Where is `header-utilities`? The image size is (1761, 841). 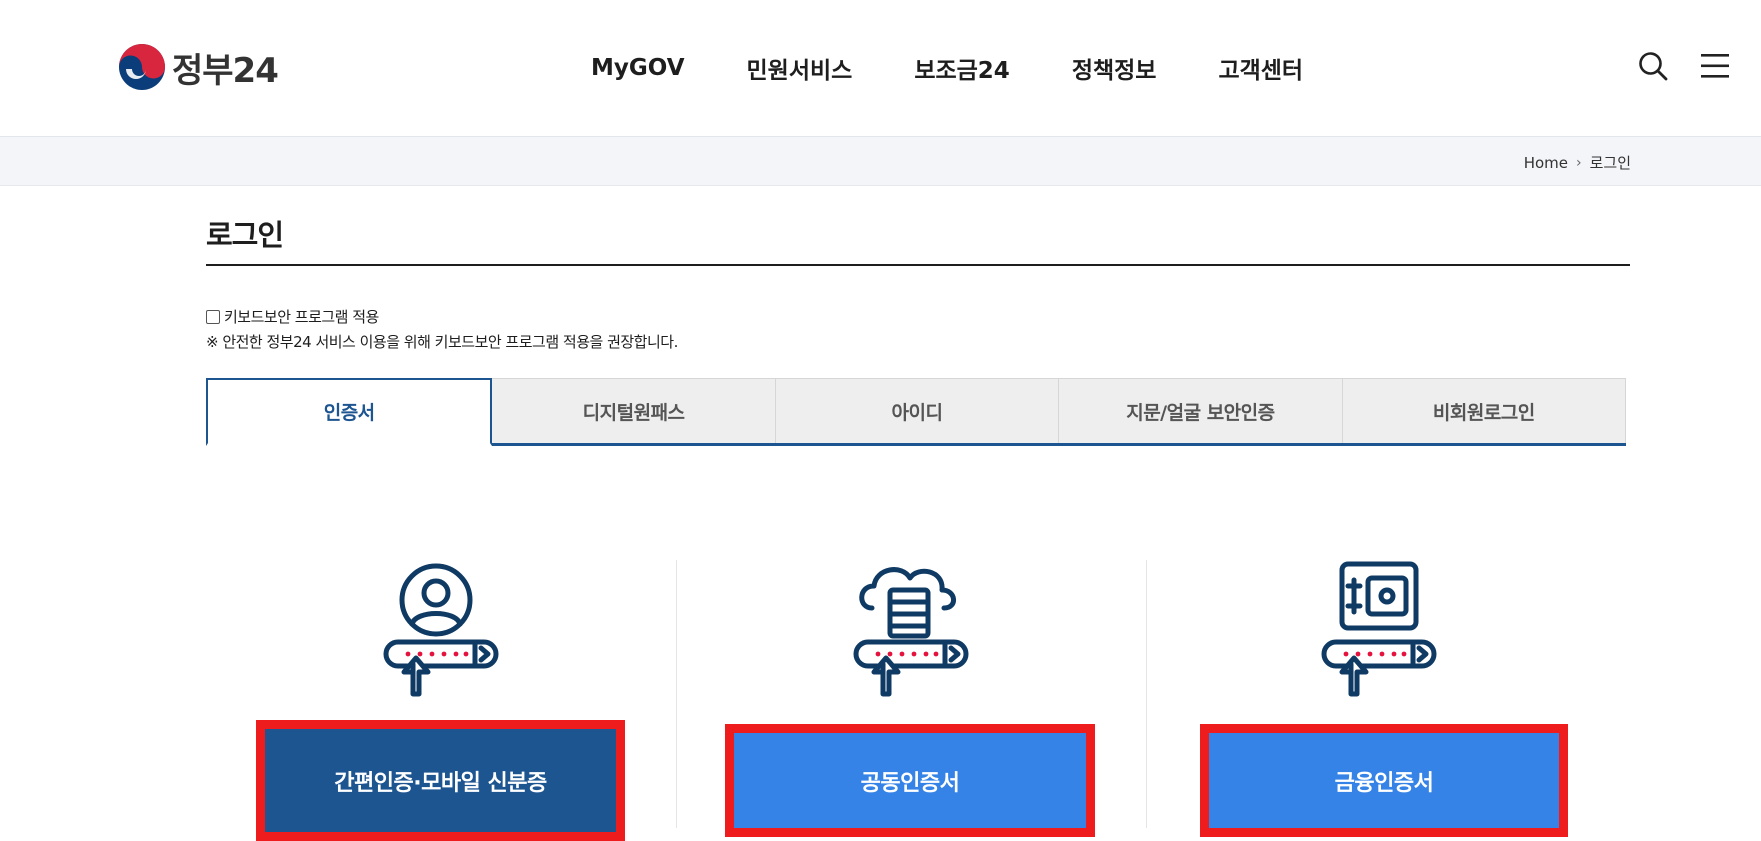 header-utilities is located at coordinates (1684, 66).